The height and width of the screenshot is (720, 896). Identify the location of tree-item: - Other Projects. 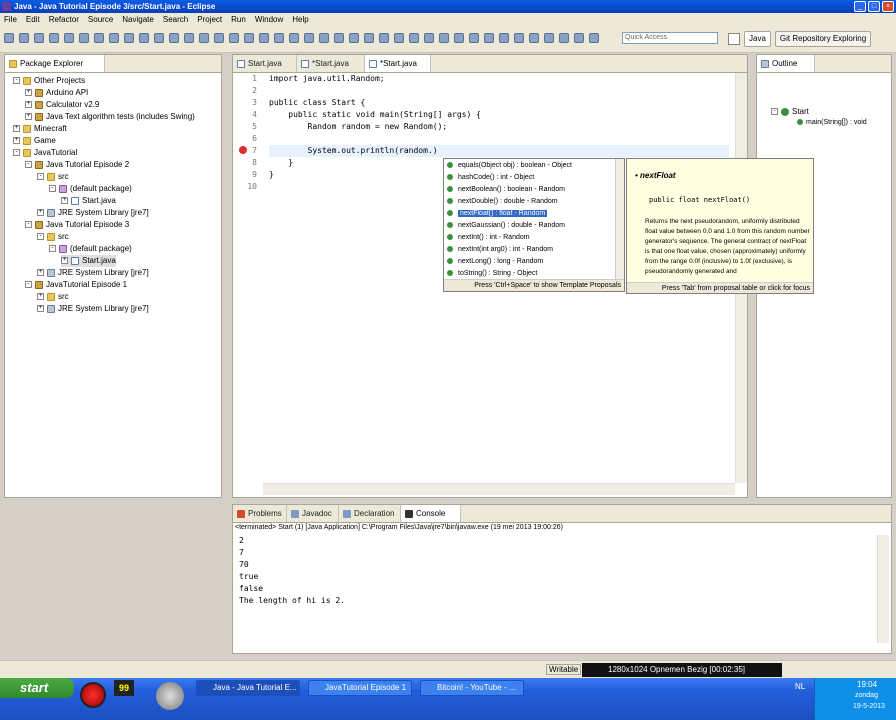
(49, 81).